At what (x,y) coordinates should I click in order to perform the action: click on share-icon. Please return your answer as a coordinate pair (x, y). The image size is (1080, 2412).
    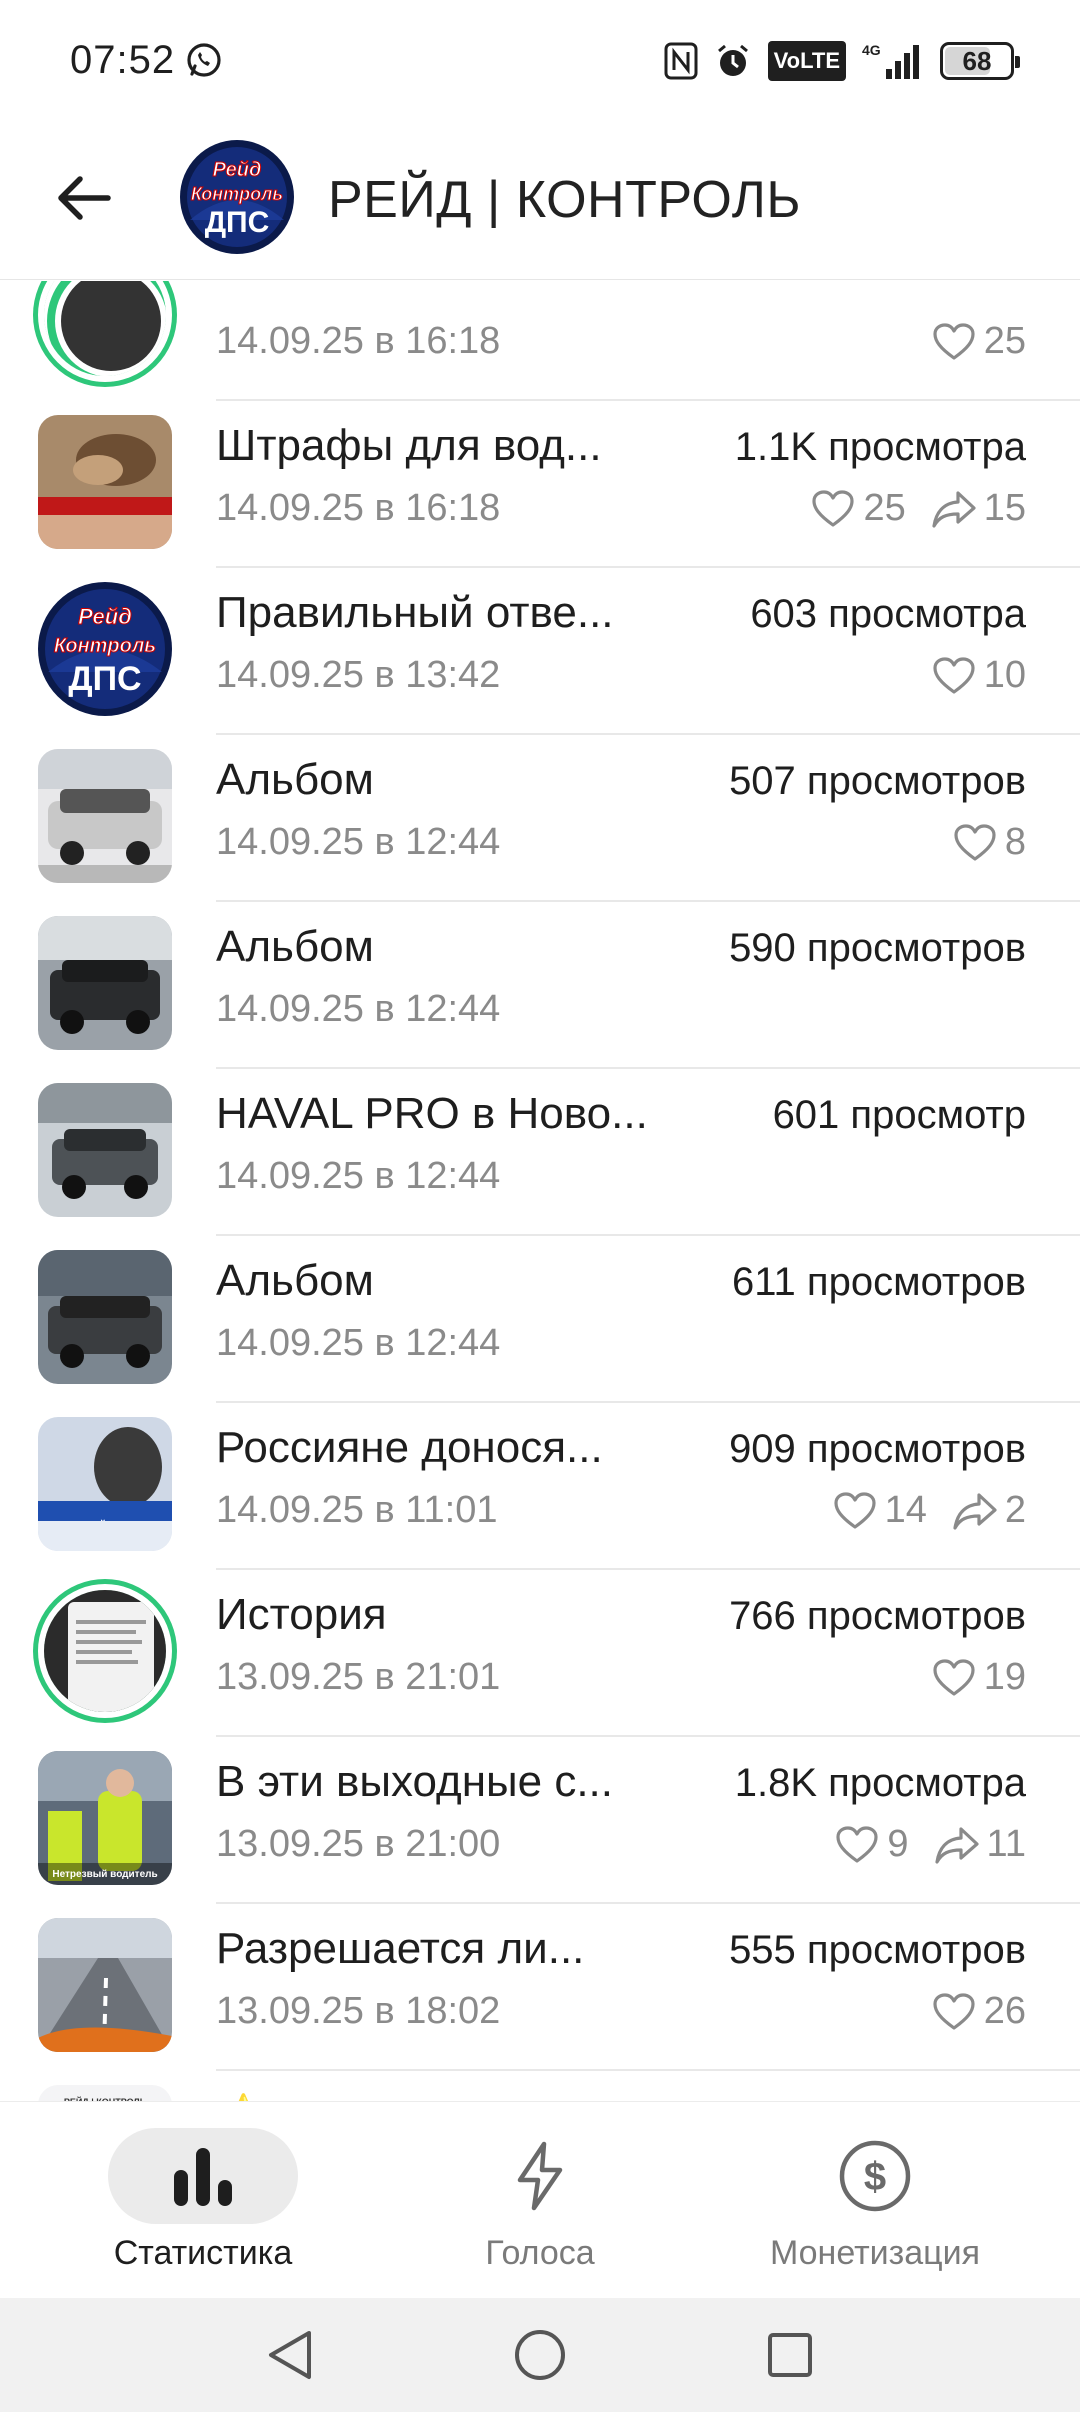
    Looking at the image, I should click on (956, 1845).